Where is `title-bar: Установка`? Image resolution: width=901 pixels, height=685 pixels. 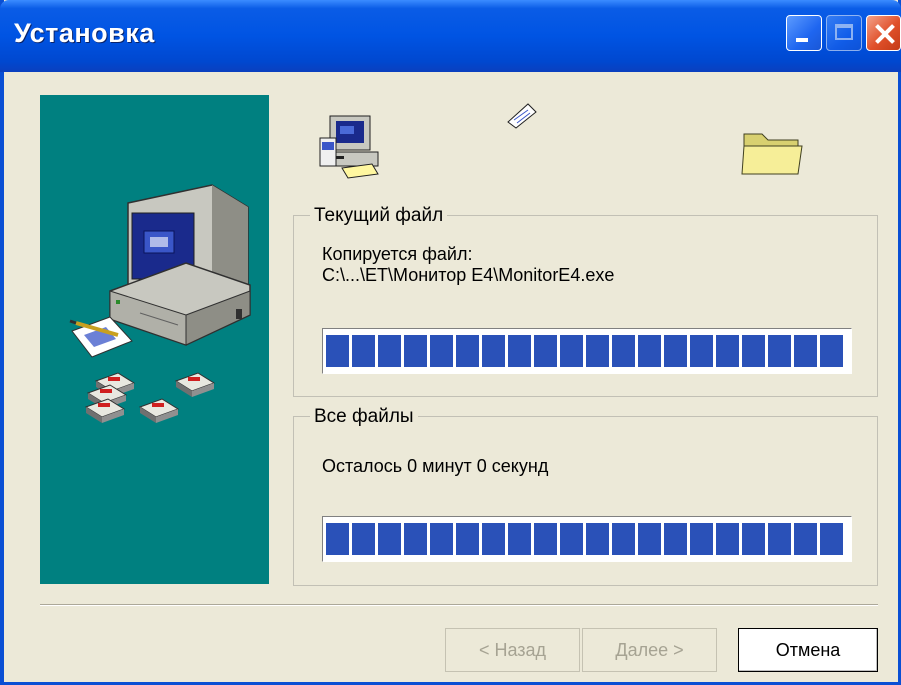
title-bar: Установка is located at coordinates (450, 36).